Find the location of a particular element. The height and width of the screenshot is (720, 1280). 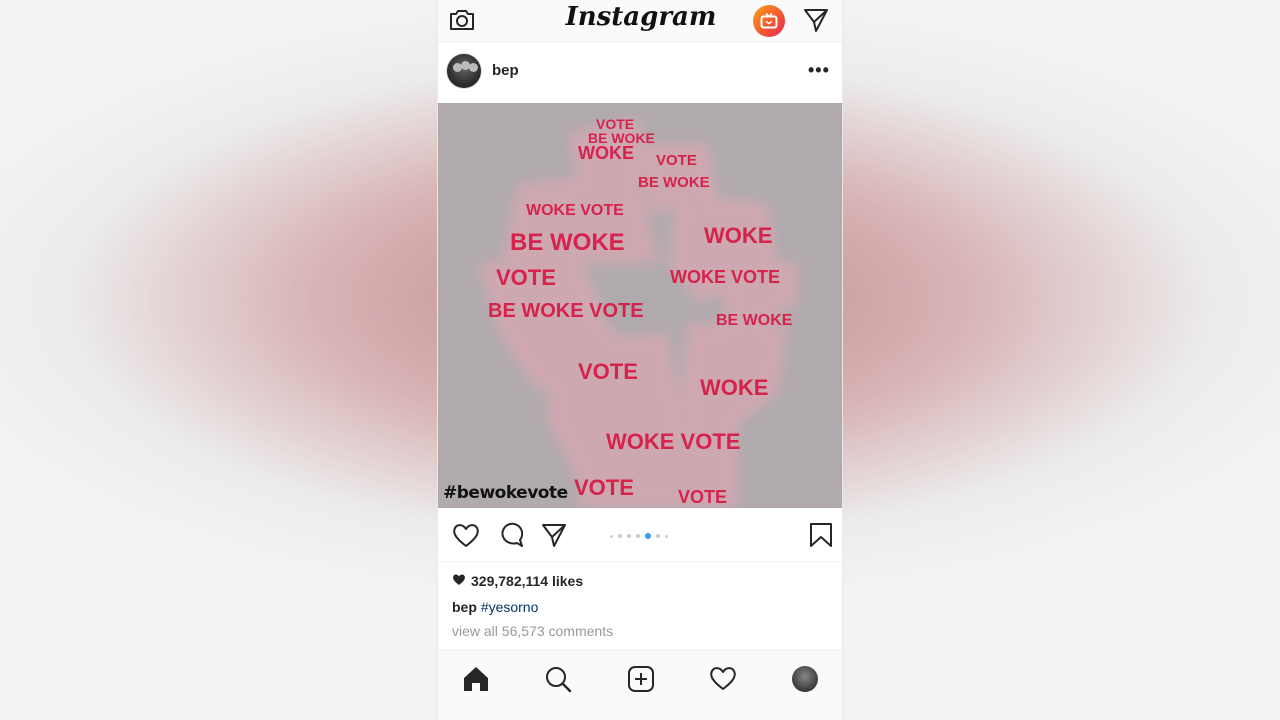

share-icon is located at coordinates (554, 537).